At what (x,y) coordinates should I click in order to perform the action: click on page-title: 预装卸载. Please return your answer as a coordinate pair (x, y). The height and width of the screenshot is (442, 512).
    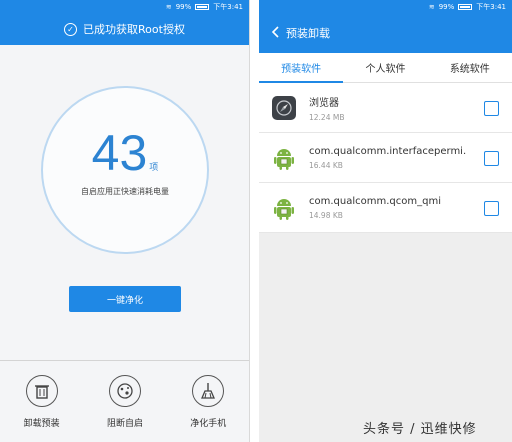
    Looking at the image, I should click on (308, 33).